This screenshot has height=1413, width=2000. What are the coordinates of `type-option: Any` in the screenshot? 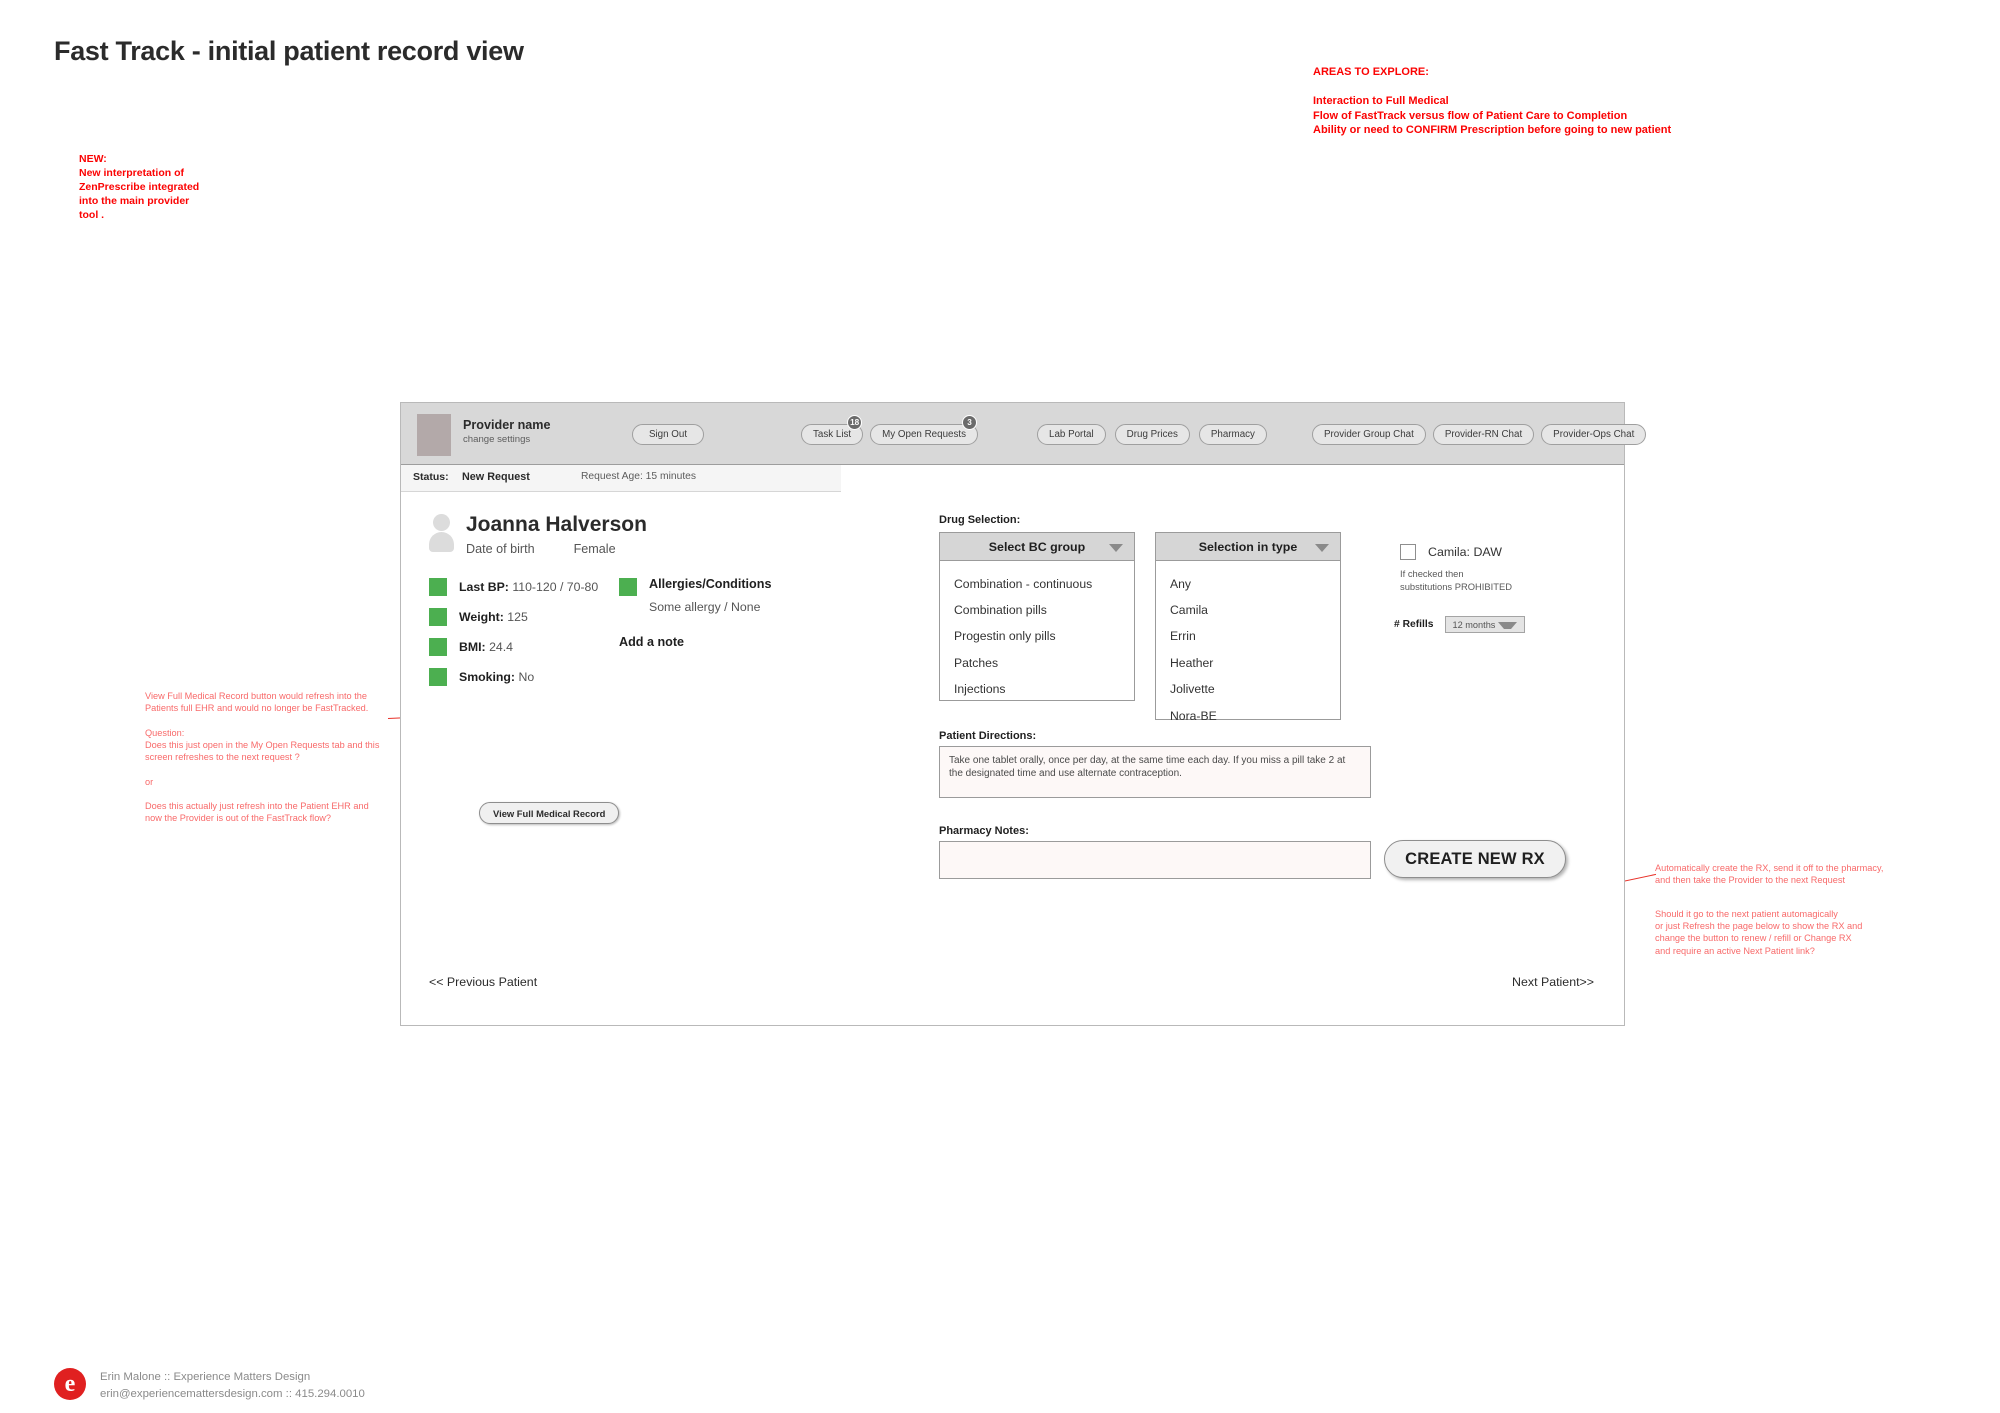 It's located at (1248, 584).